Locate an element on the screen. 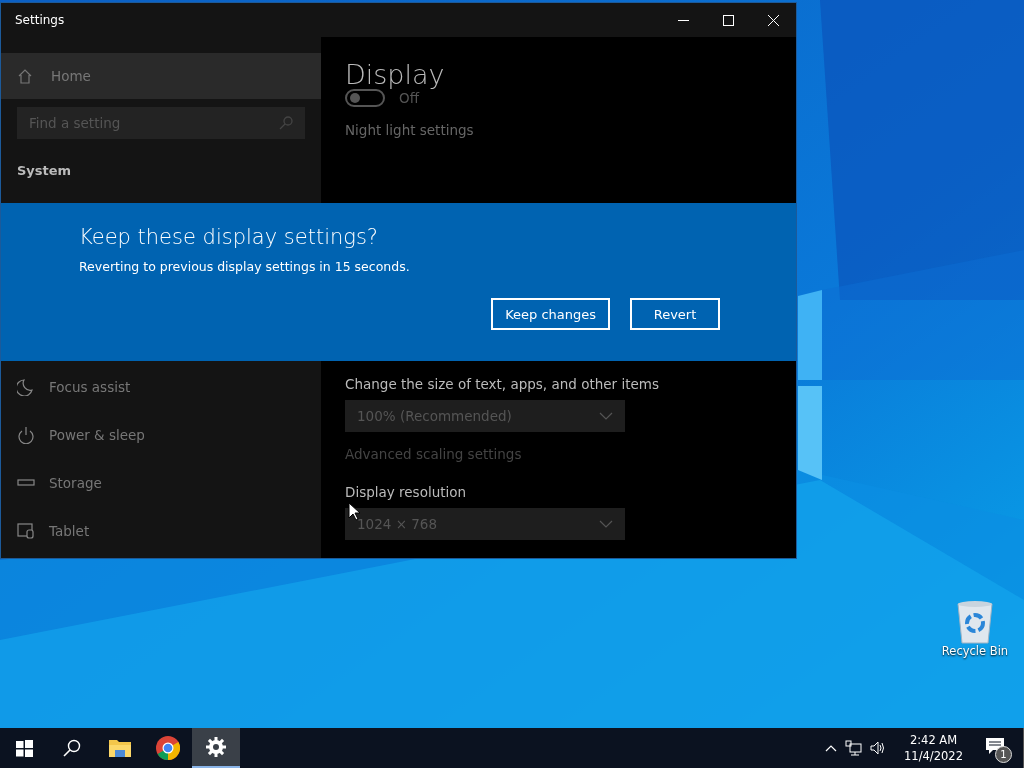 This screenshot has width=1024, height=768. page-title: Display is located at coordinates (395, 75).